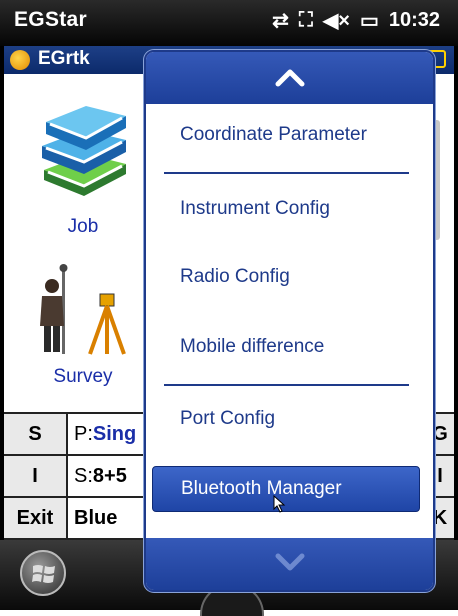 This screenshot has height=616, width=458. What do you see at coordinates (84, 151) in the screenshot?
I see `books-icon` at bounding box center [84, 151].